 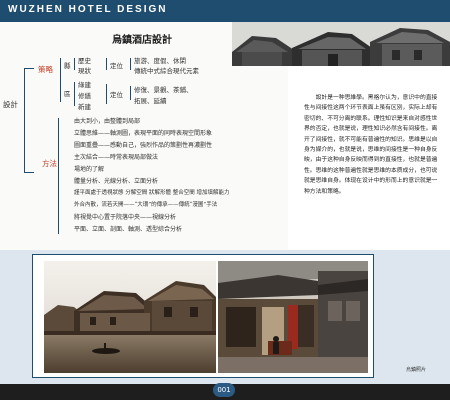 I want to click on method-item: 由大到小，由整體到局部, so click(x=107, y=121).